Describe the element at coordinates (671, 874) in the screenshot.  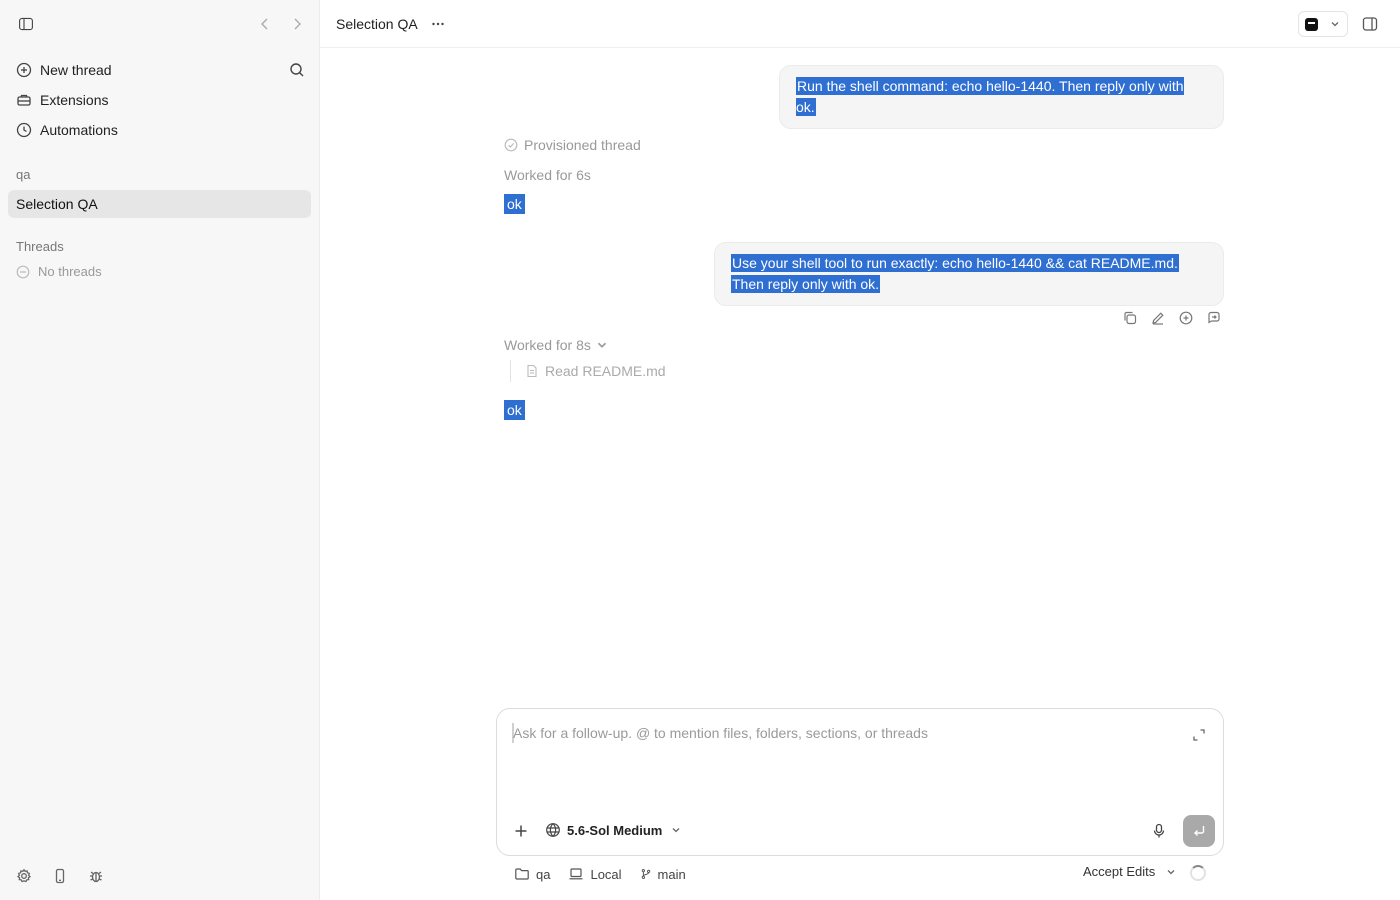
I see `branch-label: main` at that location.